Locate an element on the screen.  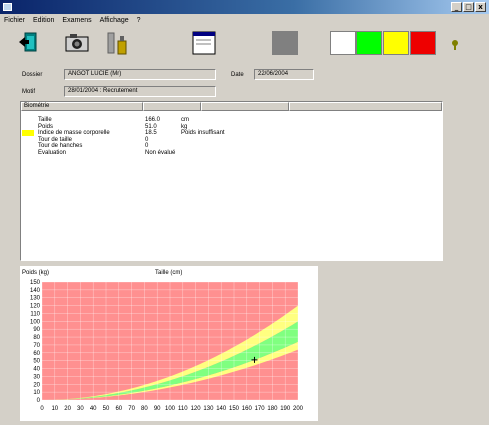
menu-bar: Fichier Edition Examens Affichage ? is located at coordinates (244, 20).